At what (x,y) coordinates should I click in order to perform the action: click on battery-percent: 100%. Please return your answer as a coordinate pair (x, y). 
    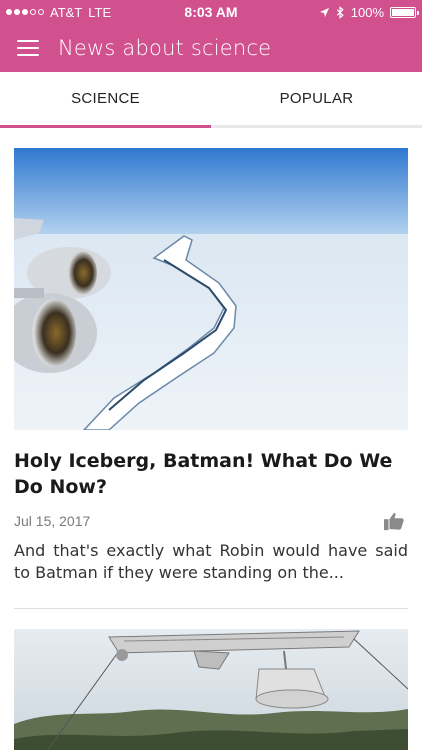
    Looking at the image, I should click on (367, 12).